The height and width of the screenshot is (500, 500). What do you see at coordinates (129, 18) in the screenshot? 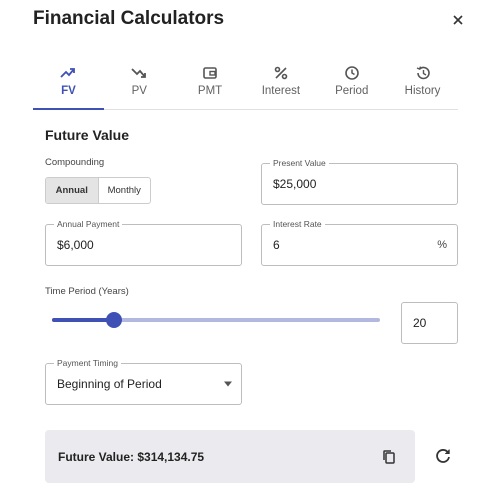
I see `dialog-title: Financial Calculators` at bounding box center [129, 18].